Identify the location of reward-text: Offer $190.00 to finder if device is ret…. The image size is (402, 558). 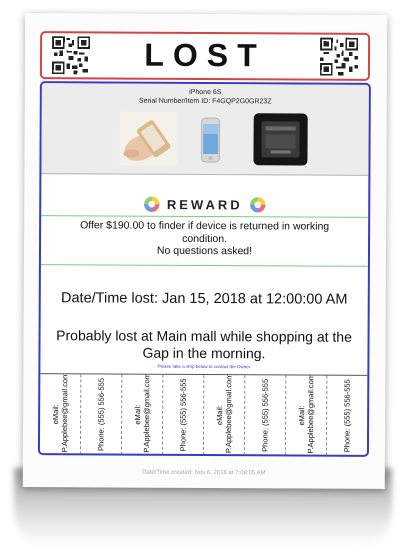
(204, 238).